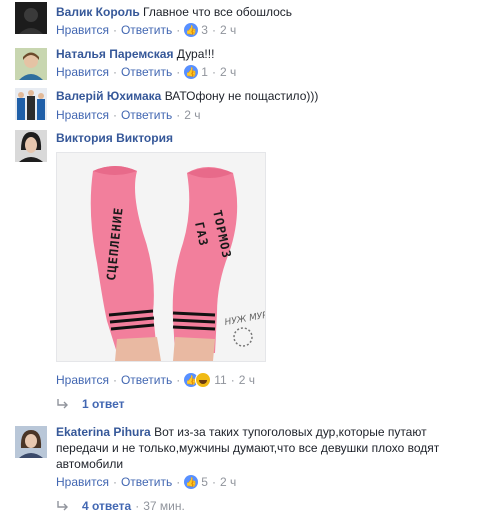 Image resolution: width=504 pixels, height=522 pixels. What do you see at coordinates (204, 72) in the screenshot?
I see `reaction-count: 1` at bounding box center [204, 72].